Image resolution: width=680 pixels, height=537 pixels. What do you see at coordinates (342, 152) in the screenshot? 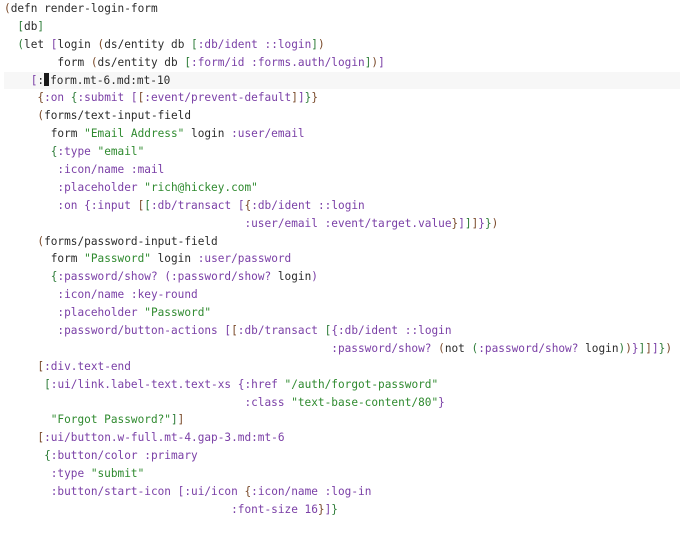
I see `code-line: {:type "email"` at bounding box center [342, 152].